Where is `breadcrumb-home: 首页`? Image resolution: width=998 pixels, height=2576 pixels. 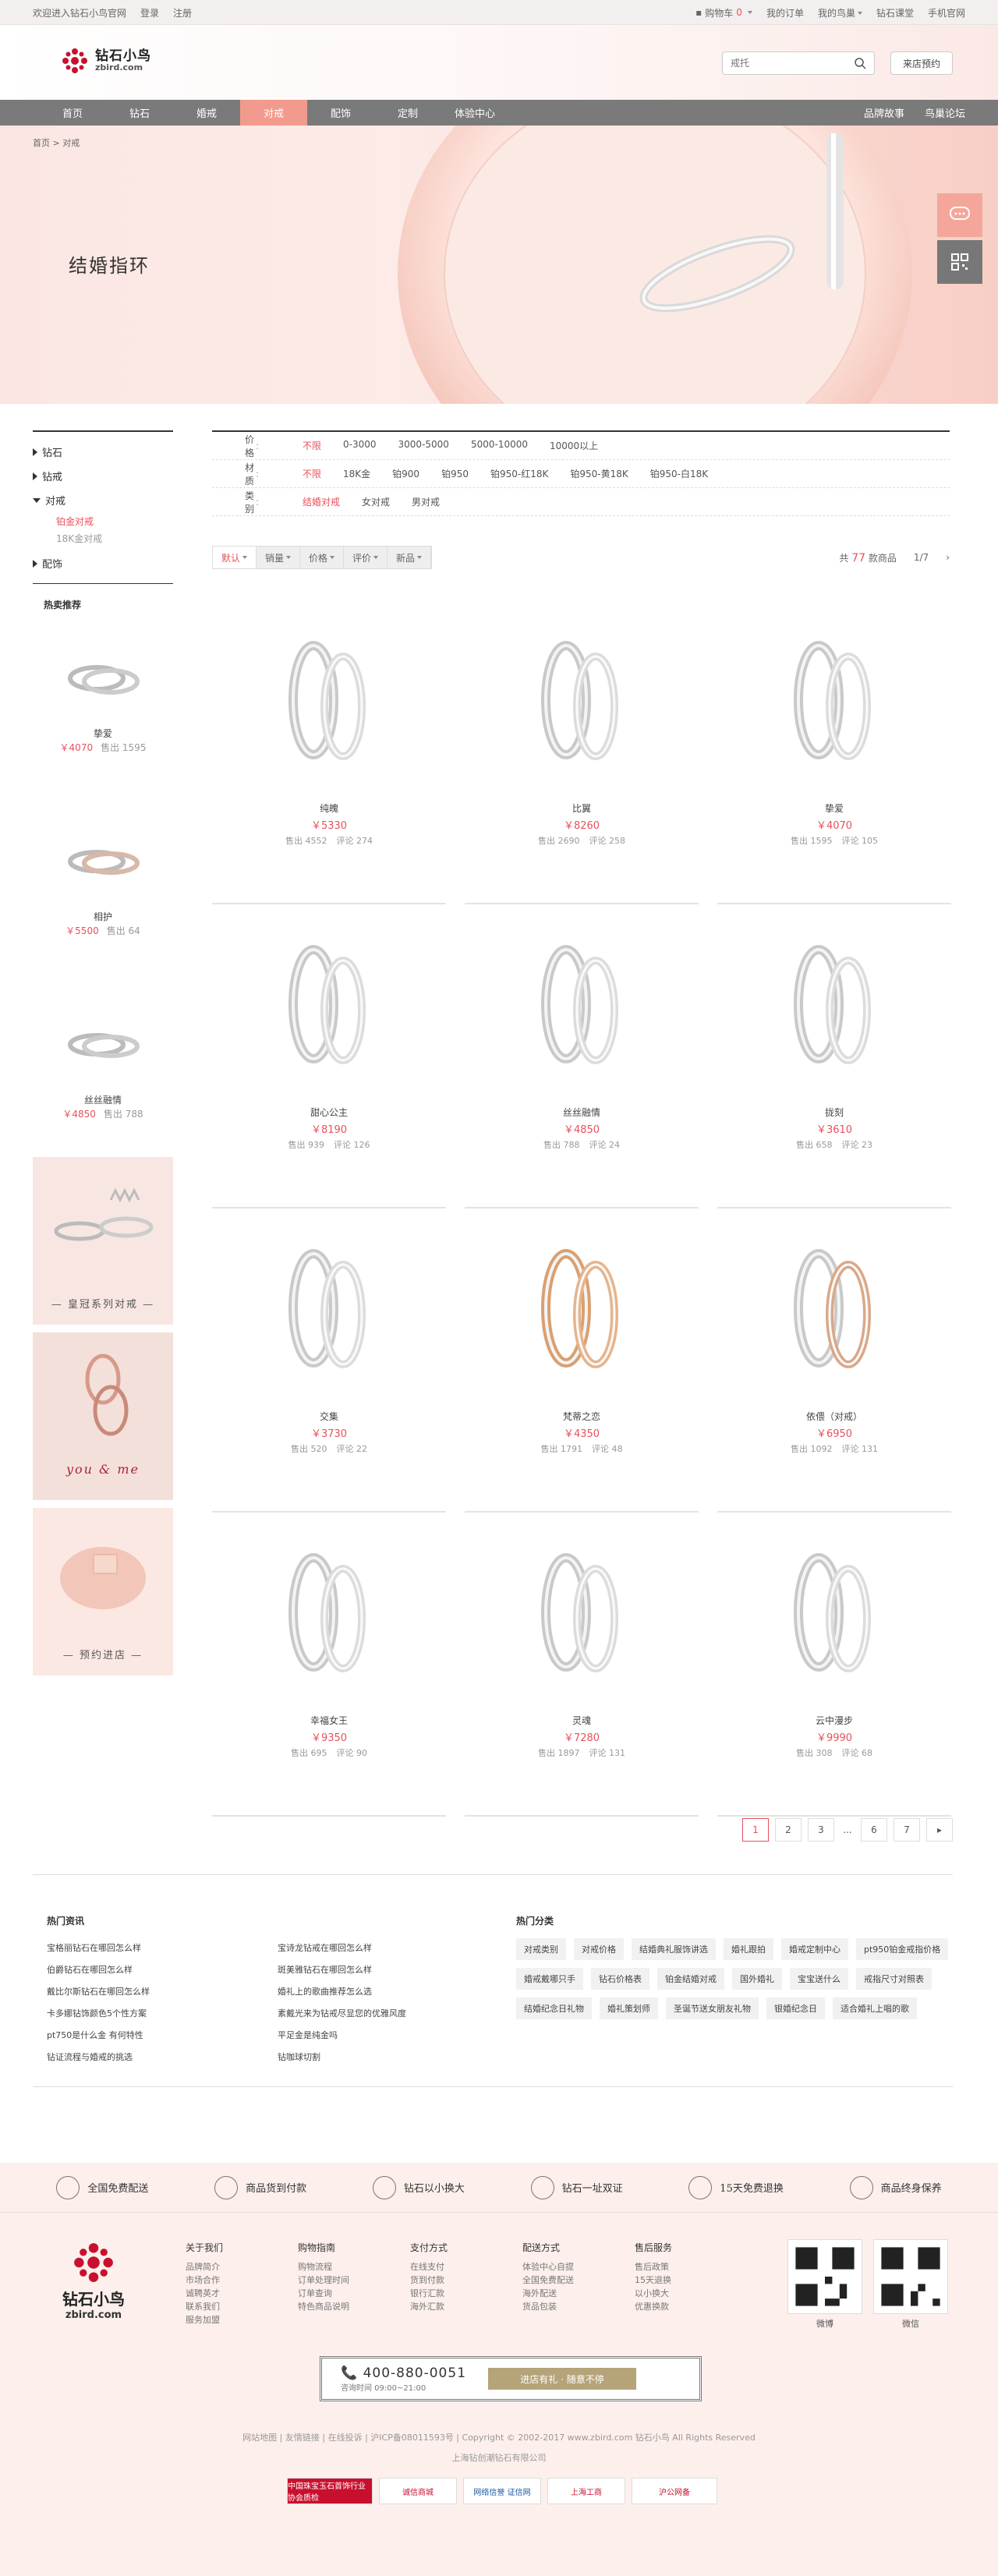 breadcrumb-home: 首页 is located at coordinates (41, 143).